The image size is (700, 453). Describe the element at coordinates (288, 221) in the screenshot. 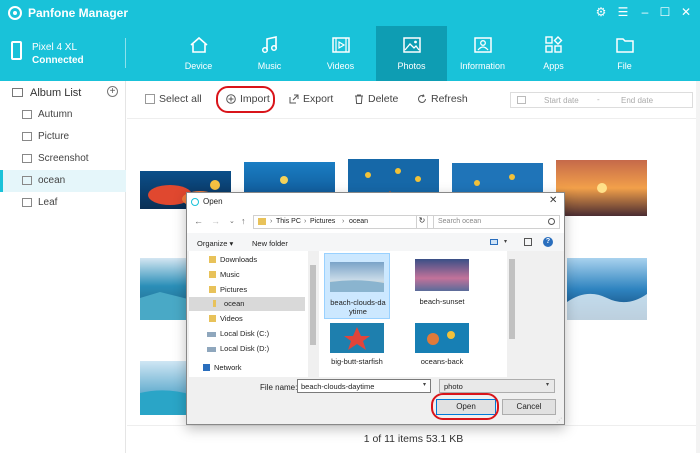

I see `breadcrumb-item: This PC` at that location.